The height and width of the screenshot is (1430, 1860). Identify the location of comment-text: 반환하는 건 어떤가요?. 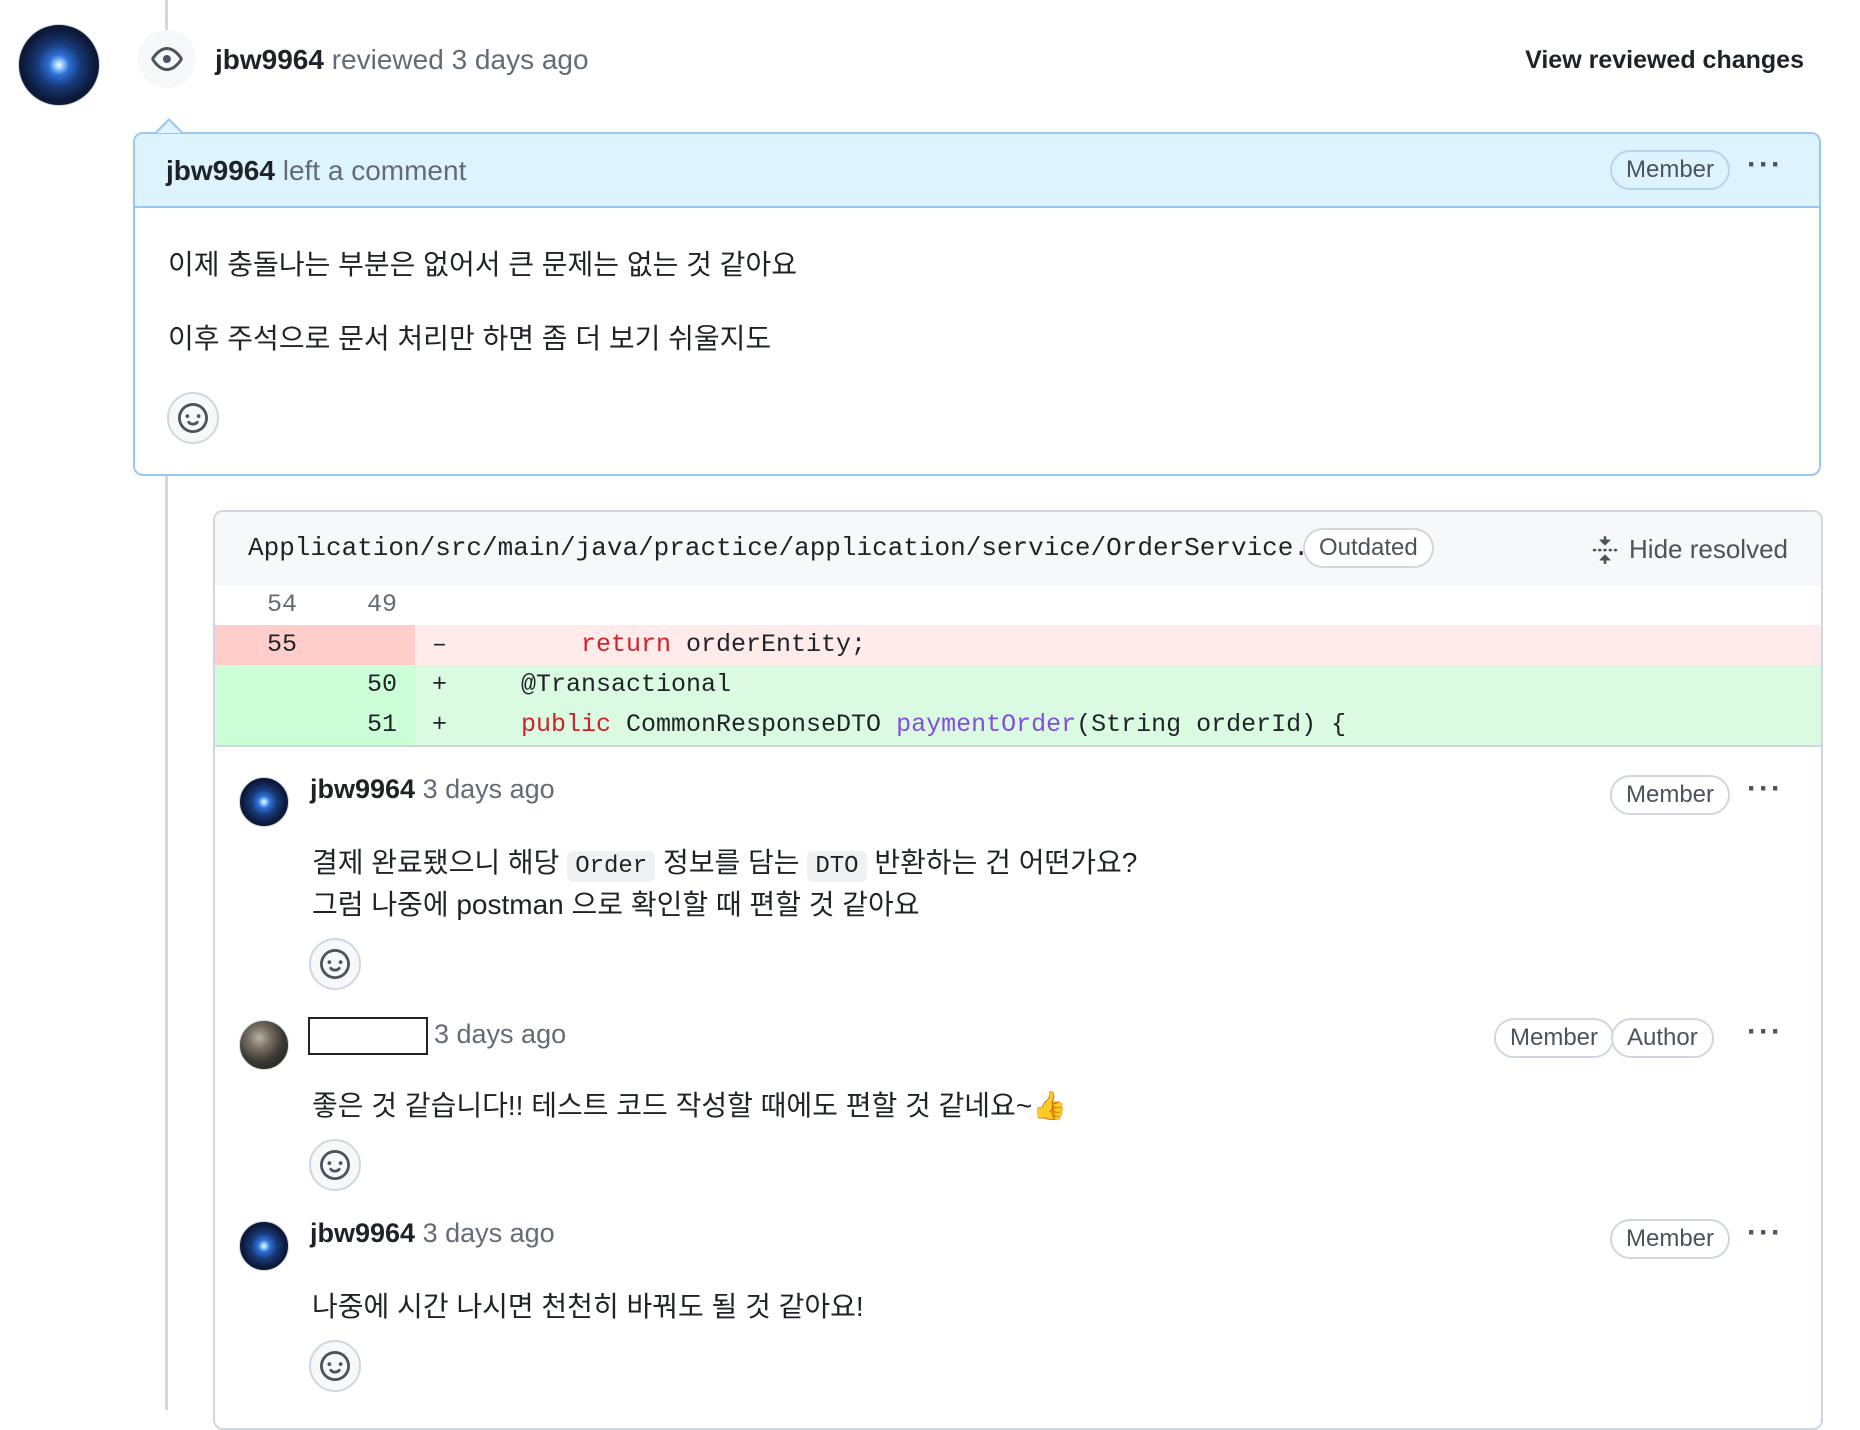
(1002, 862).